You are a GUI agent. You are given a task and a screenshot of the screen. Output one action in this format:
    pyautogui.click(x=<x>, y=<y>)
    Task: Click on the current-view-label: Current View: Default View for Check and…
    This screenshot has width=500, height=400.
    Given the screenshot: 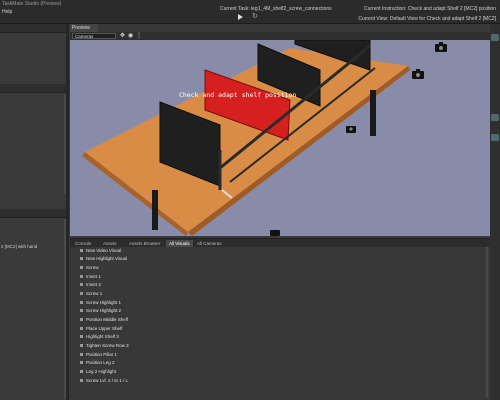 What is the action you would take?
    pyautogui.click(x=427, y=19)
    